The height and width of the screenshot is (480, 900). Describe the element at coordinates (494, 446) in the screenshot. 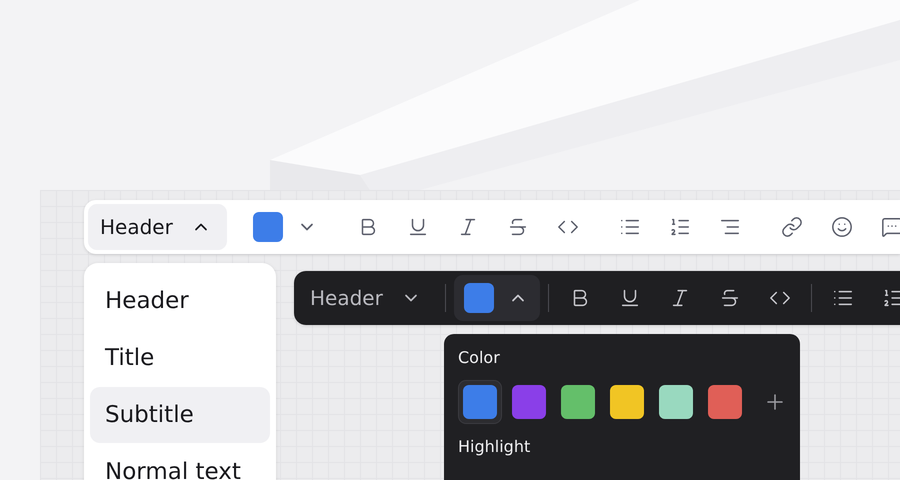

I see `highlight-heading: Highlight` at that location.